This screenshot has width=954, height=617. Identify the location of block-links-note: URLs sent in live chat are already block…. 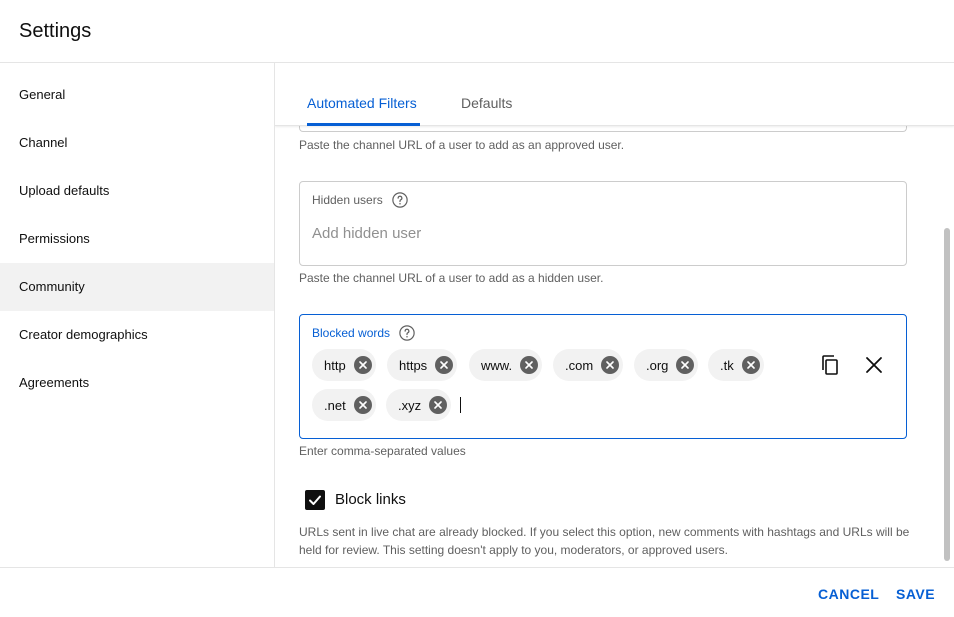
(604, 541).